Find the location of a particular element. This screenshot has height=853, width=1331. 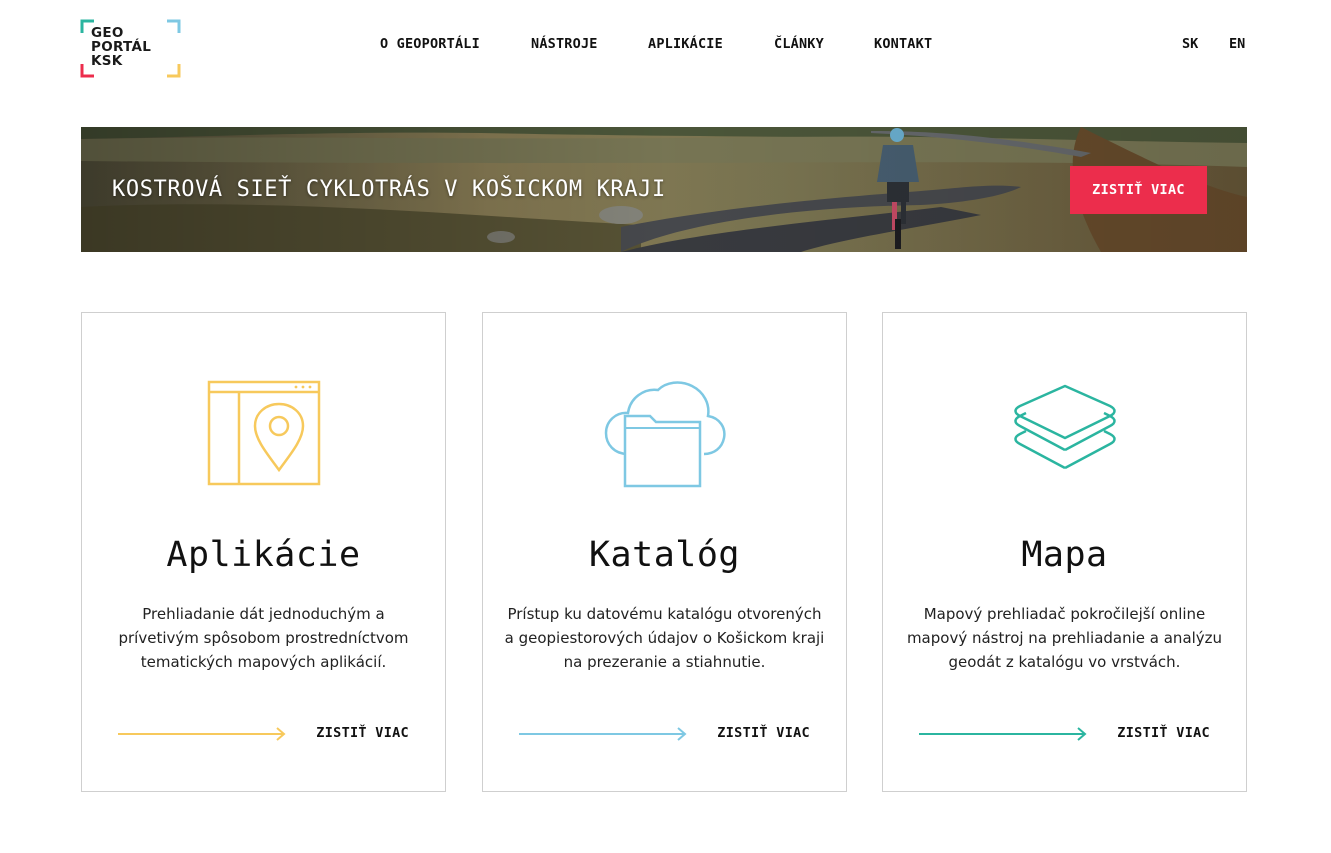

layers-icon is located at coordinates (1064, 427).